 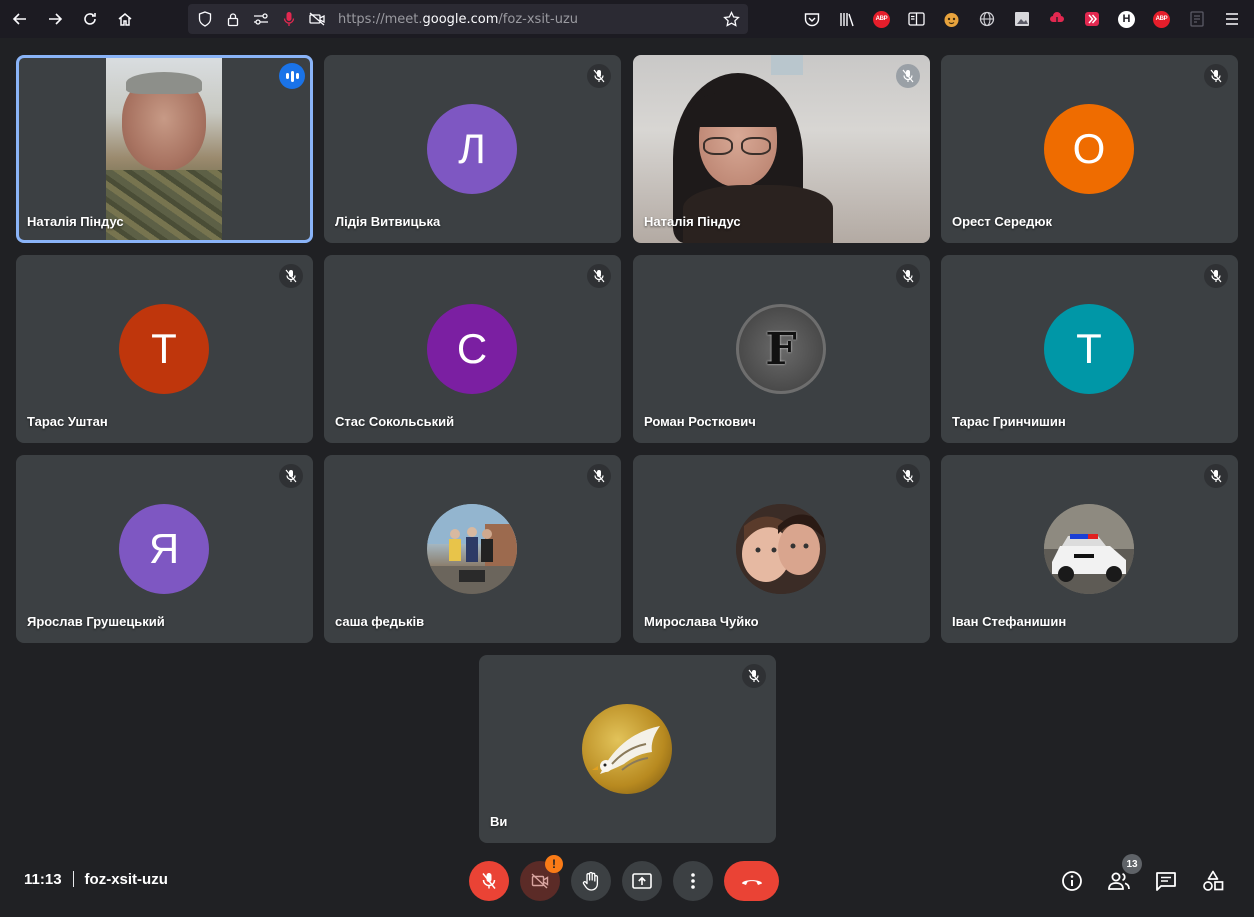 I want to click on divider, so click(x=73, y=879).